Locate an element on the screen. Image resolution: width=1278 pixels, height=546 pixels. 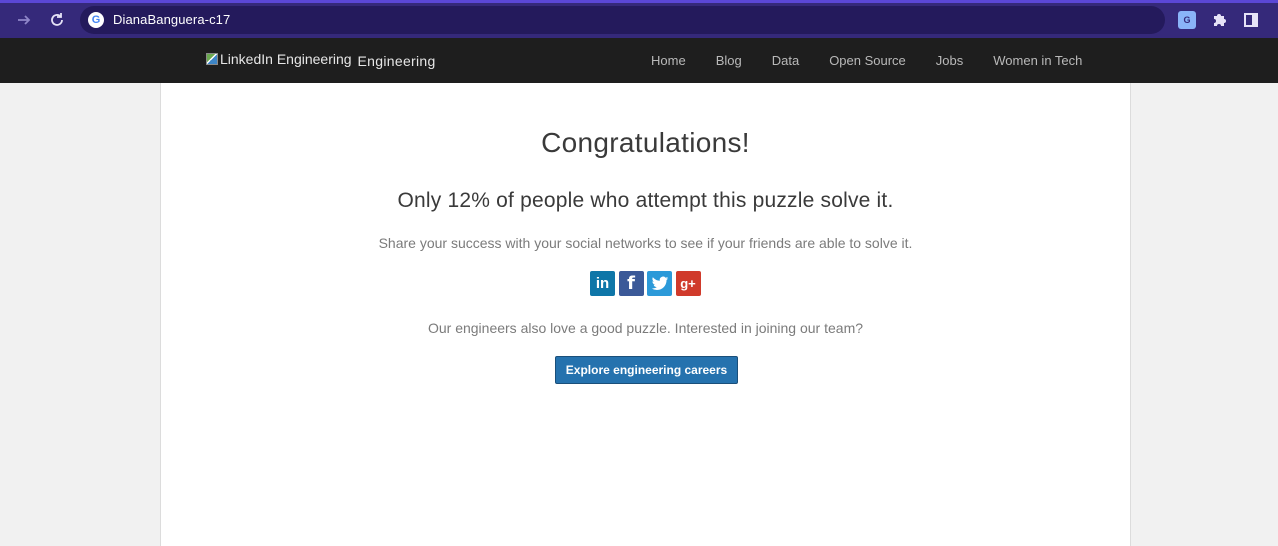
browser-toolbar: G DianaBanguera-c17 G is located at coordinates (639, 19).